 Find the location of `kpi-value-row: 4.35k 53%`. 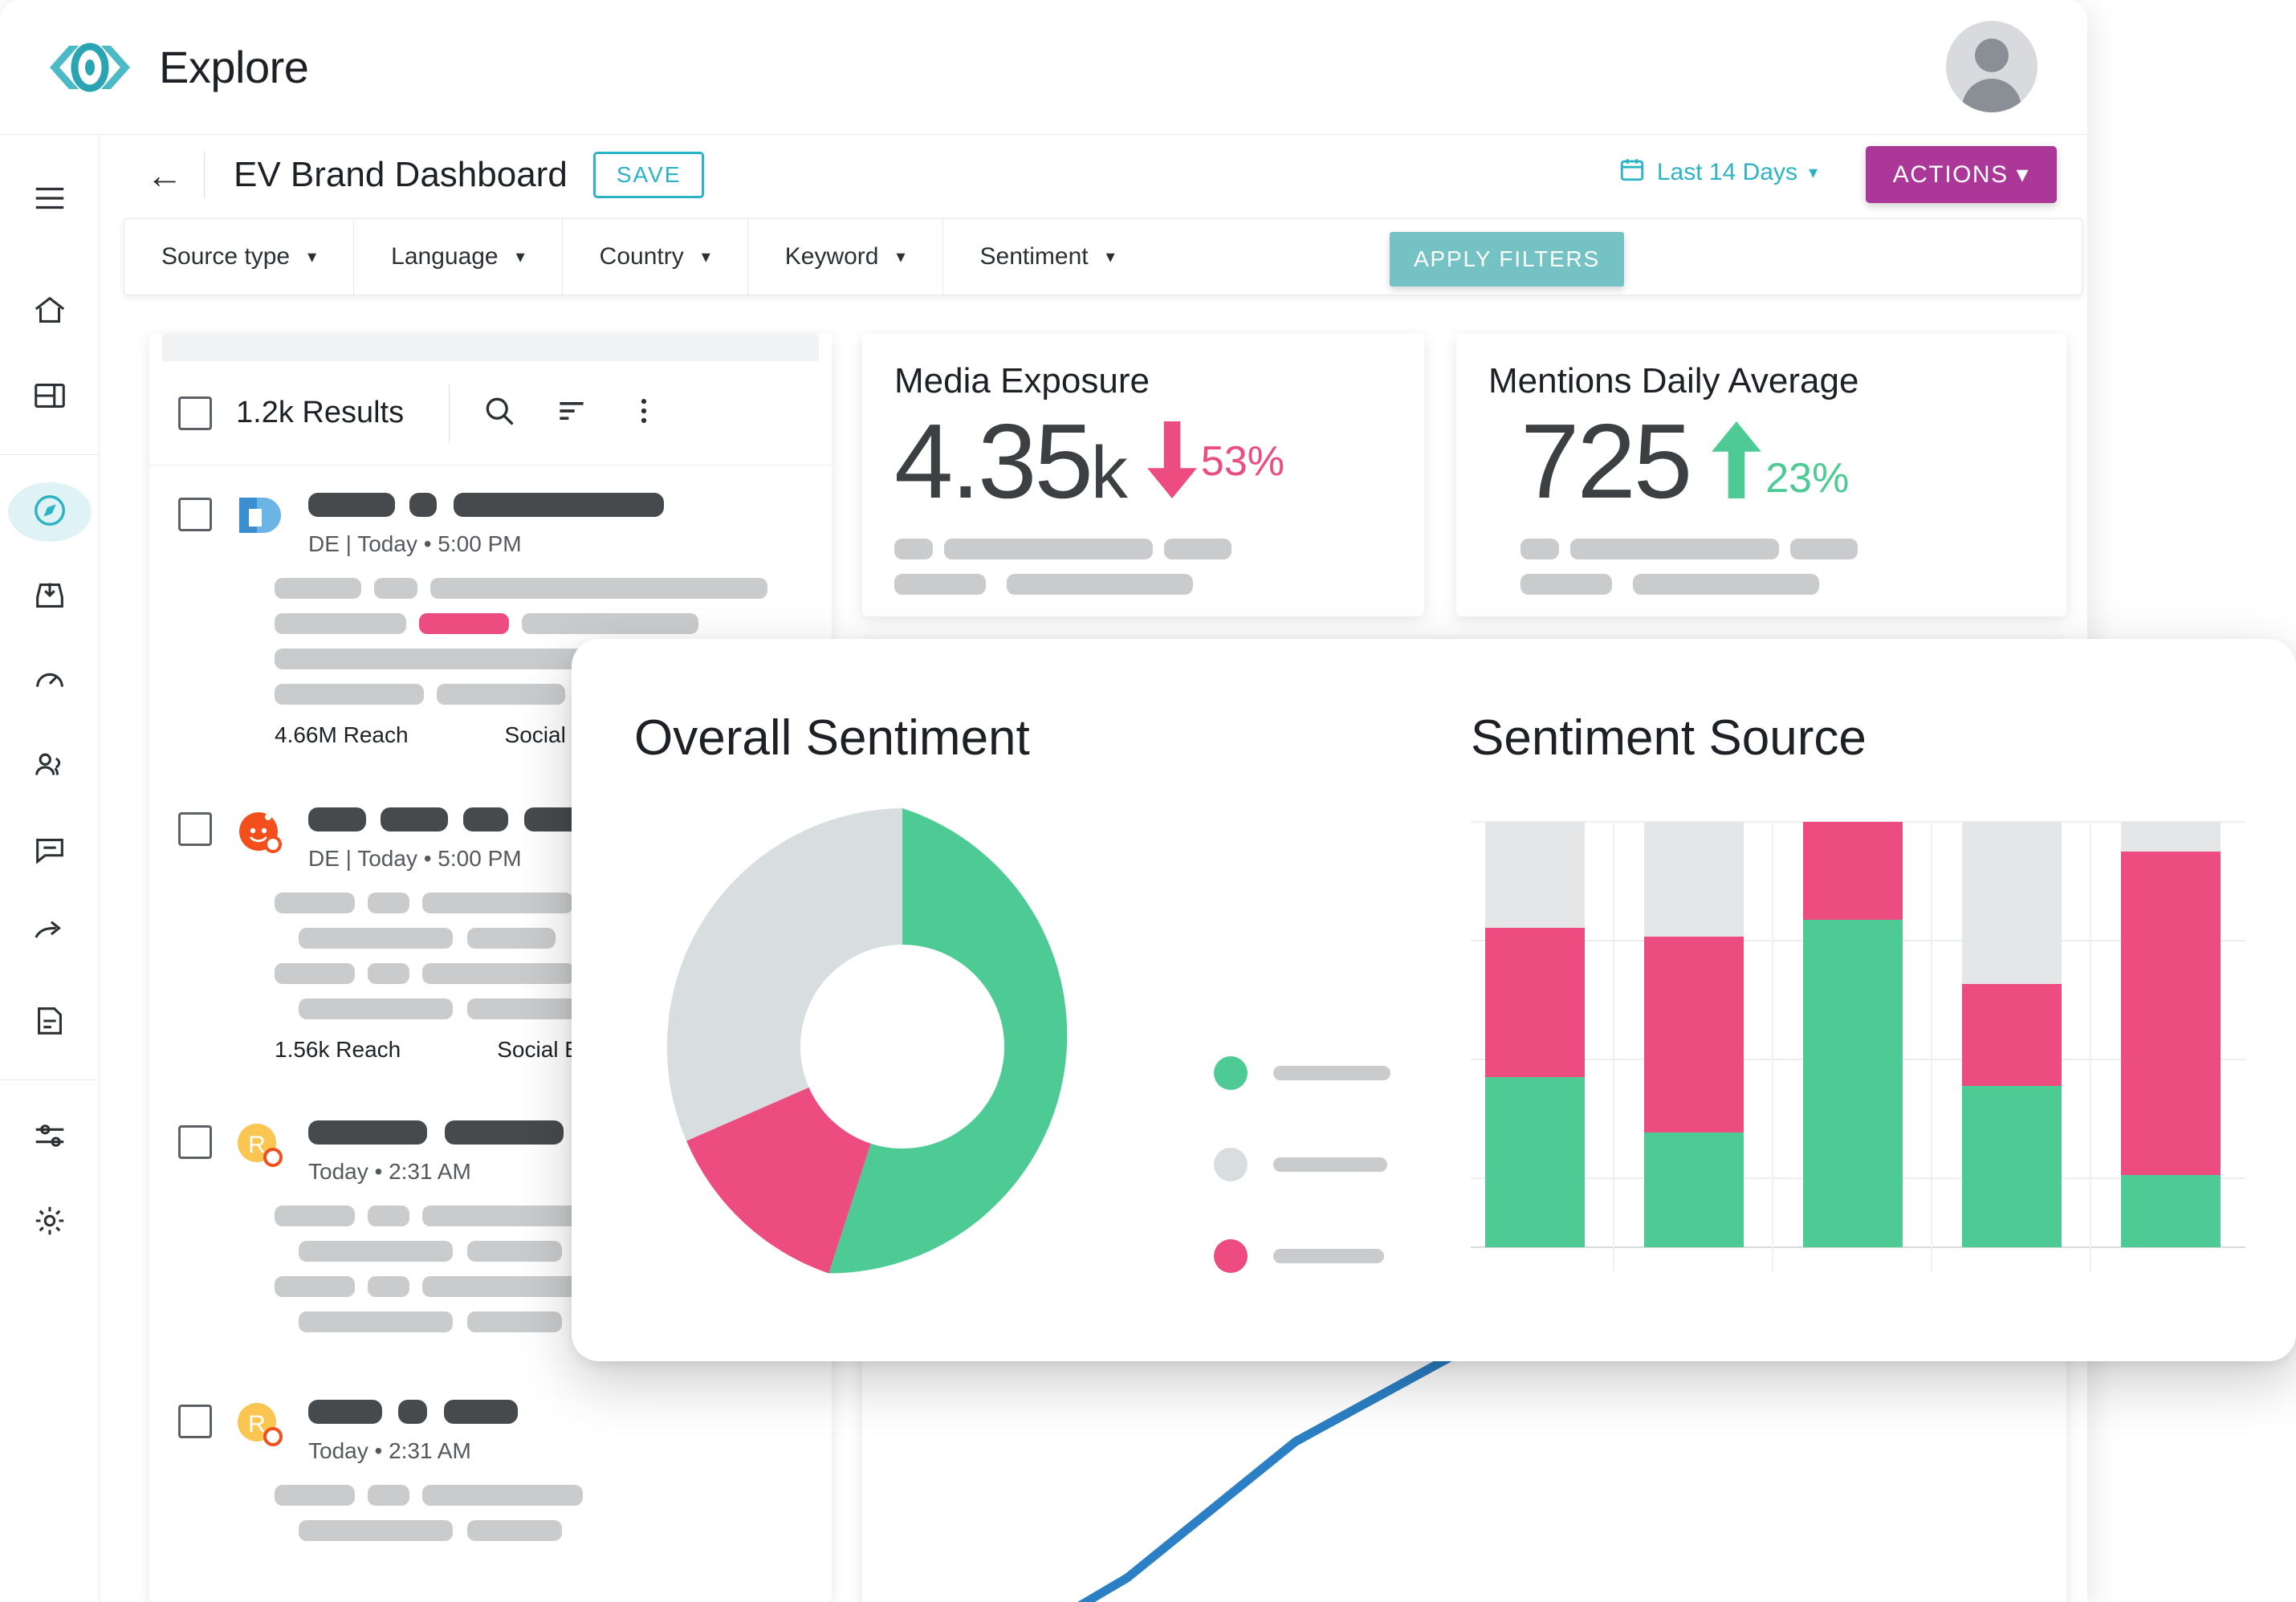

kpi-value-row: 4.35k 53% is located at coordinates (1143, 461).